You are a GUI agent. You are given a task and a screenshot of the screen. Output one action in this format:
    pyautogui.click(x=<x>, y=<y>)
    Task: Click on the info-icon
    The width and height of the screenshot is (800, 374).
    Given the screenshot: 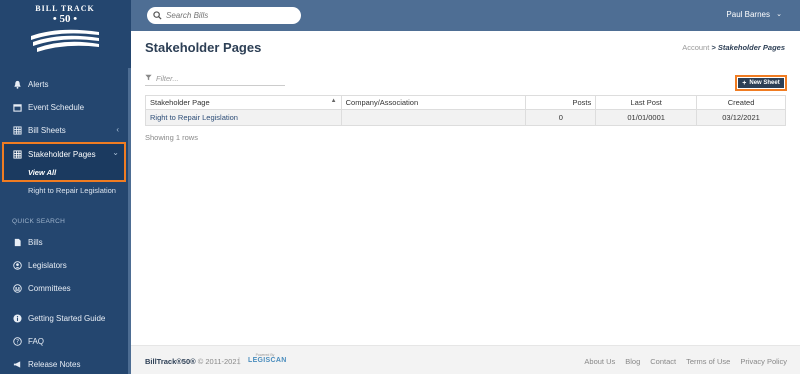 What is the action you would take?
    pyautogui.click(x=17, y=318)
    